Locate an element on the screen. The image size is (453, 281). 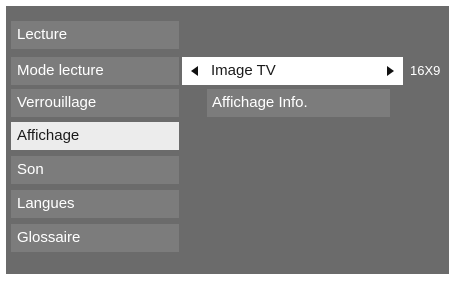
arrow-left-icon is located at coordinates (194, 71).